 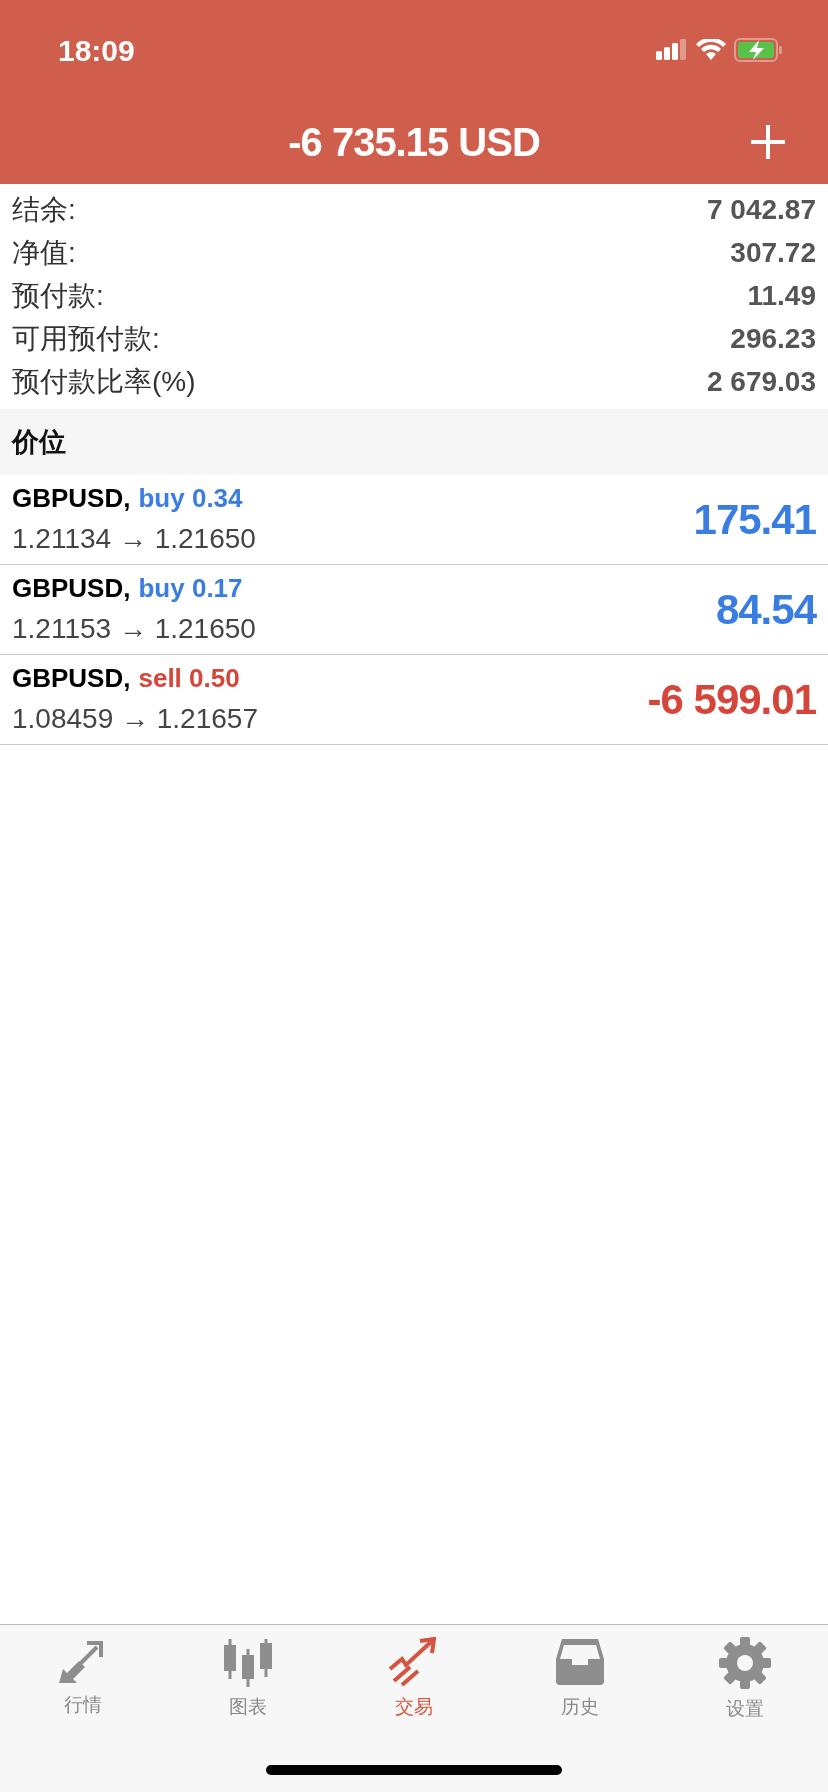 I want to click on position-prices: 1.21134 → 1.21650, so click(x=134, y=539).